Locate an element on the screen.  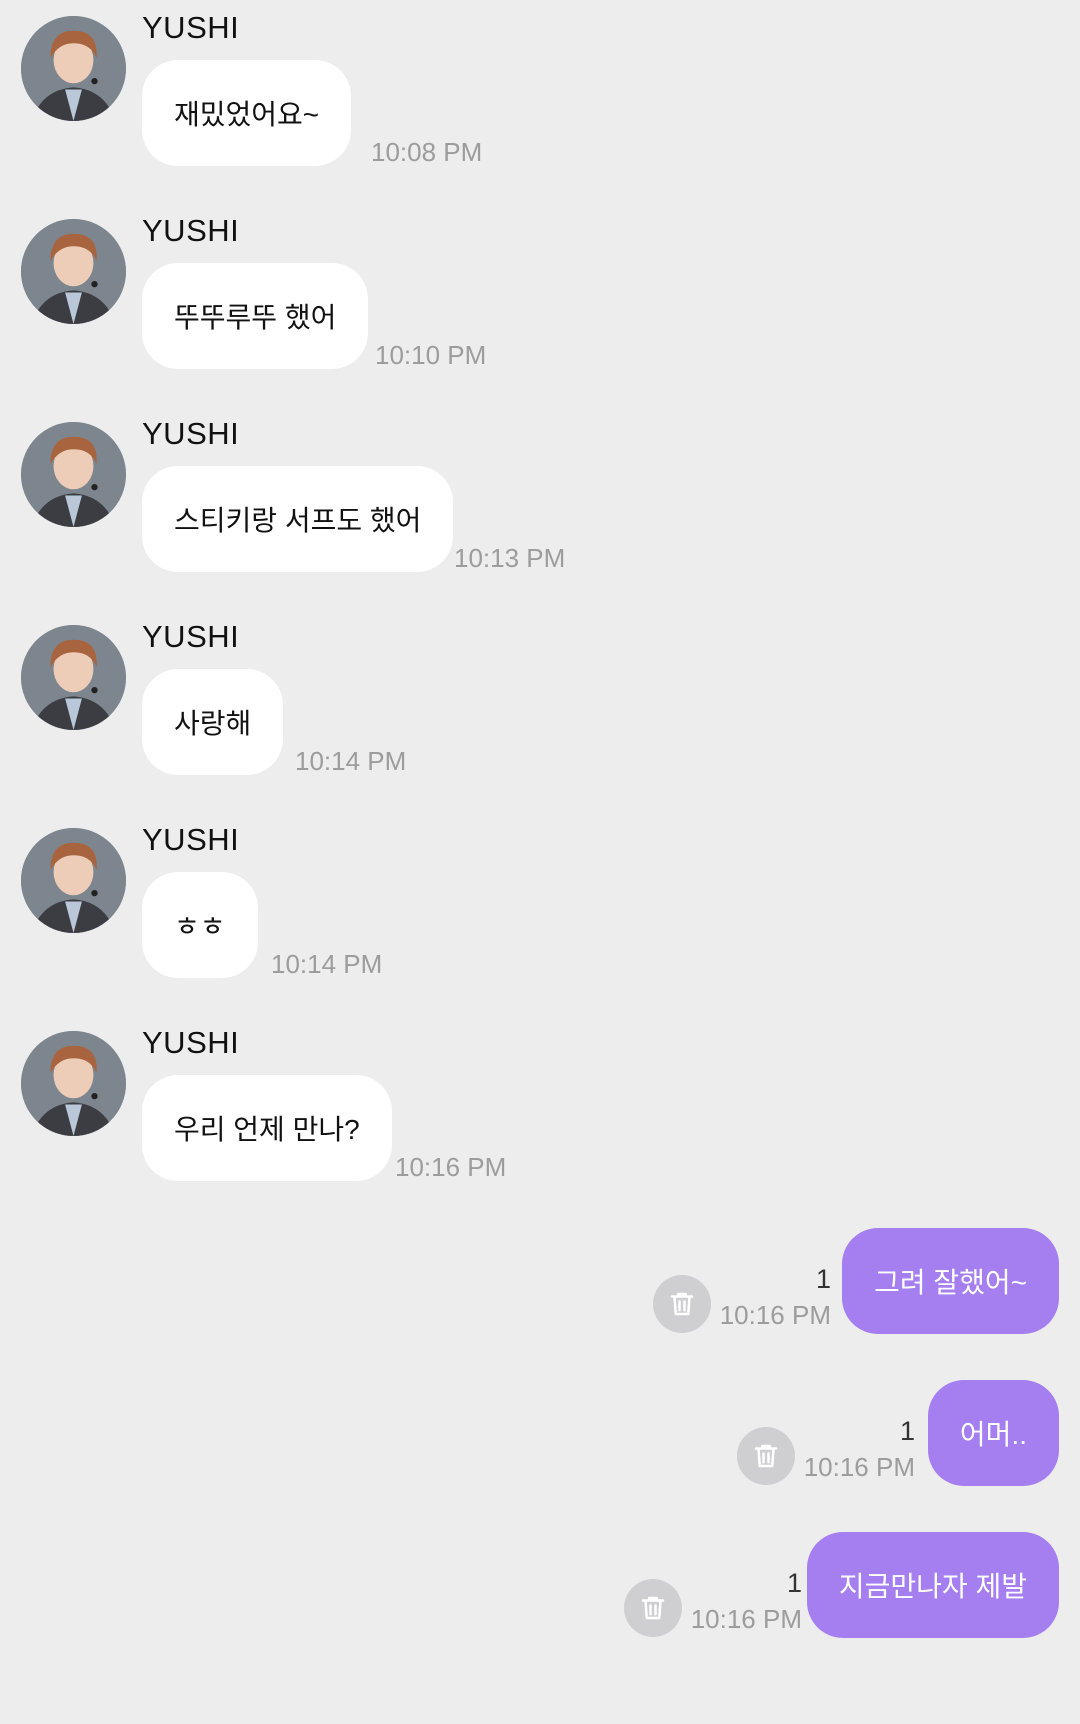
outgoing-message: 1 10:16 PM 지금만나자 제발 is located at coordinates (540, 1592).